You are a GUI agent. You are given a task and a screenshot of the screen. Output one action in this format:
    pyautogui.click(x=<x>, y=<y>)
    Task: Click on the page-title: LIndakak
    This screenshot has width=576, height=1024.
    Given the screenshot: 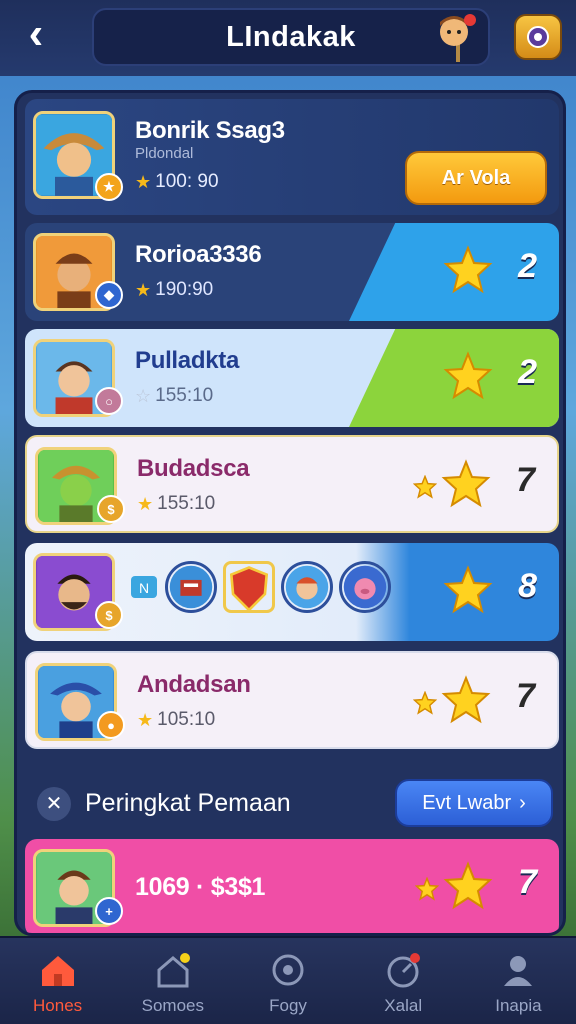 What is the action you would take?
    pyautogui.click(x=291, y=36)
    